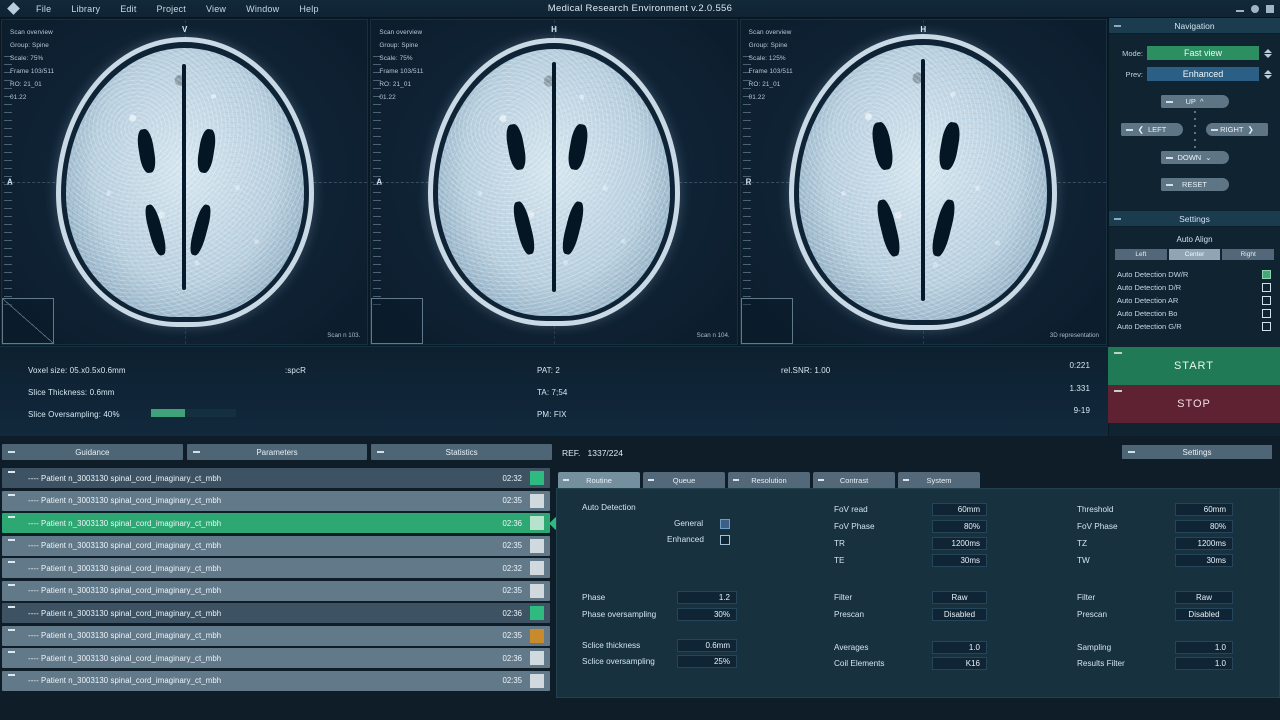  I want to click on filter-value-3: Raw, so click(1204, 597).